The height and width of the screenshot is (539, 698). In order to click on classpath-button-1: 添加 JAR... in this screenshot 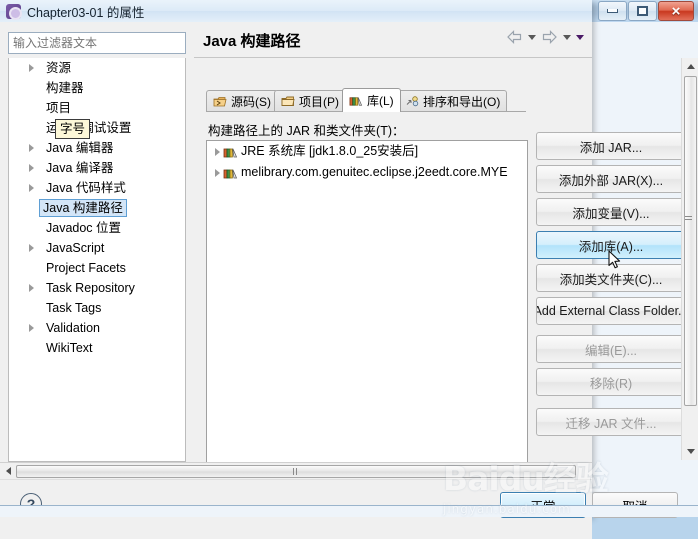, I will do `click(611, 146)`.